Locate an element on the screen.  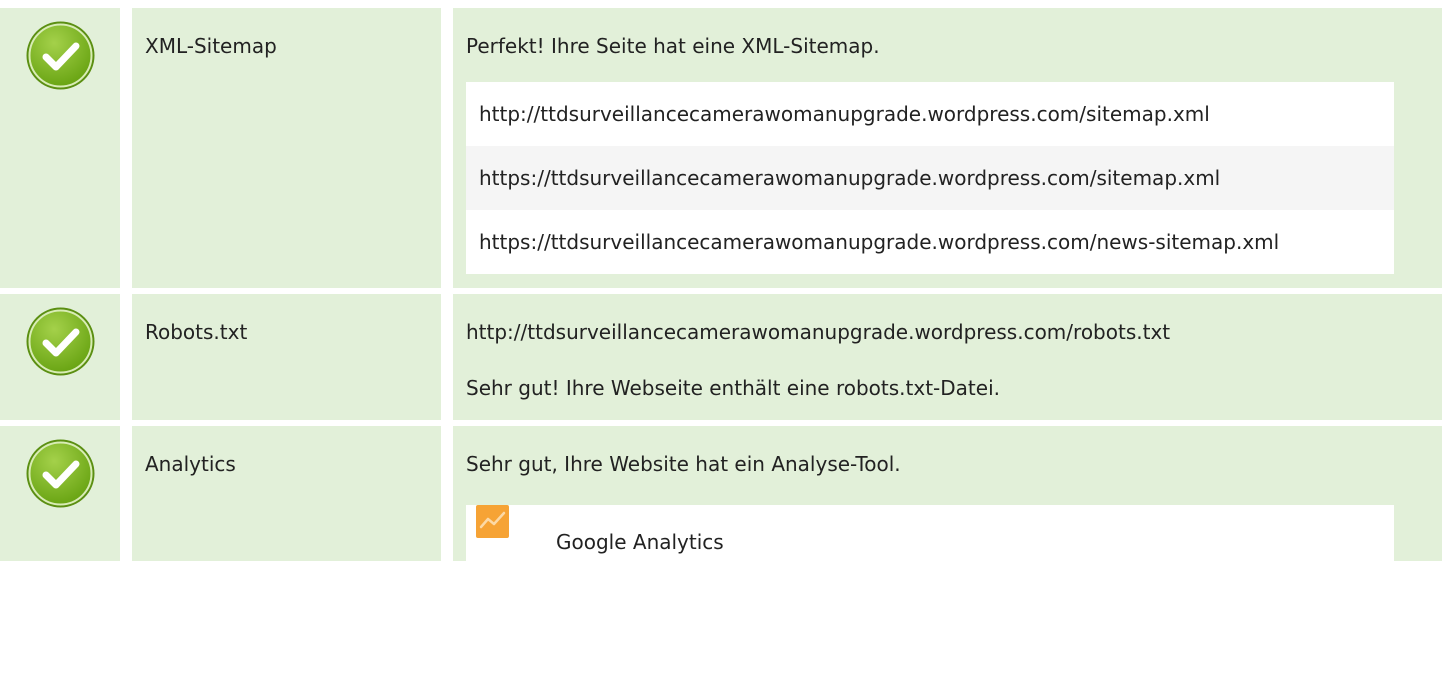
analytics-tool-card: Google Analytics is located at coordinates (930, 533).